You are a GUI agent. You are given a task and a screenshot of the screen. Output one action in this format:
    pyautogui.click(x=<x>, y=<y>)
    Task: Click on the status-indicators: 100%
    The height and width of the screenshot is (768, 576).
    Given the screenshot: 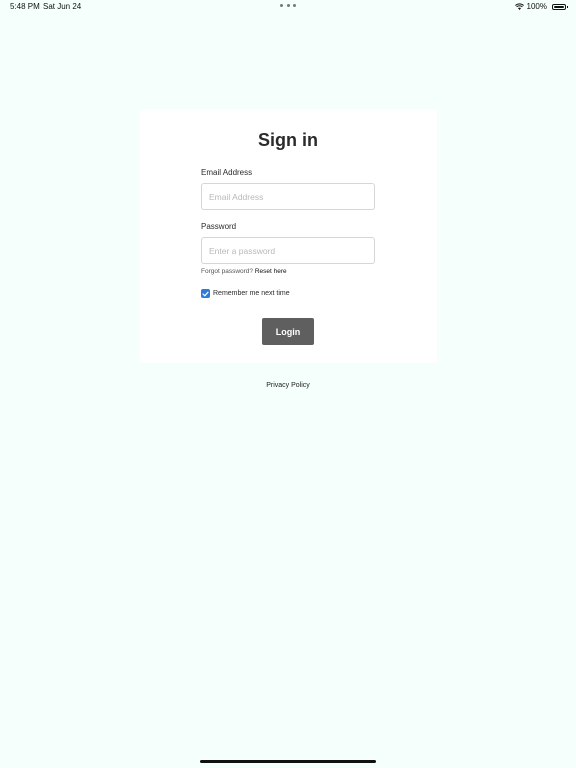 What is the action you would take?
    pyautogui.click(x=541, y=6)
    